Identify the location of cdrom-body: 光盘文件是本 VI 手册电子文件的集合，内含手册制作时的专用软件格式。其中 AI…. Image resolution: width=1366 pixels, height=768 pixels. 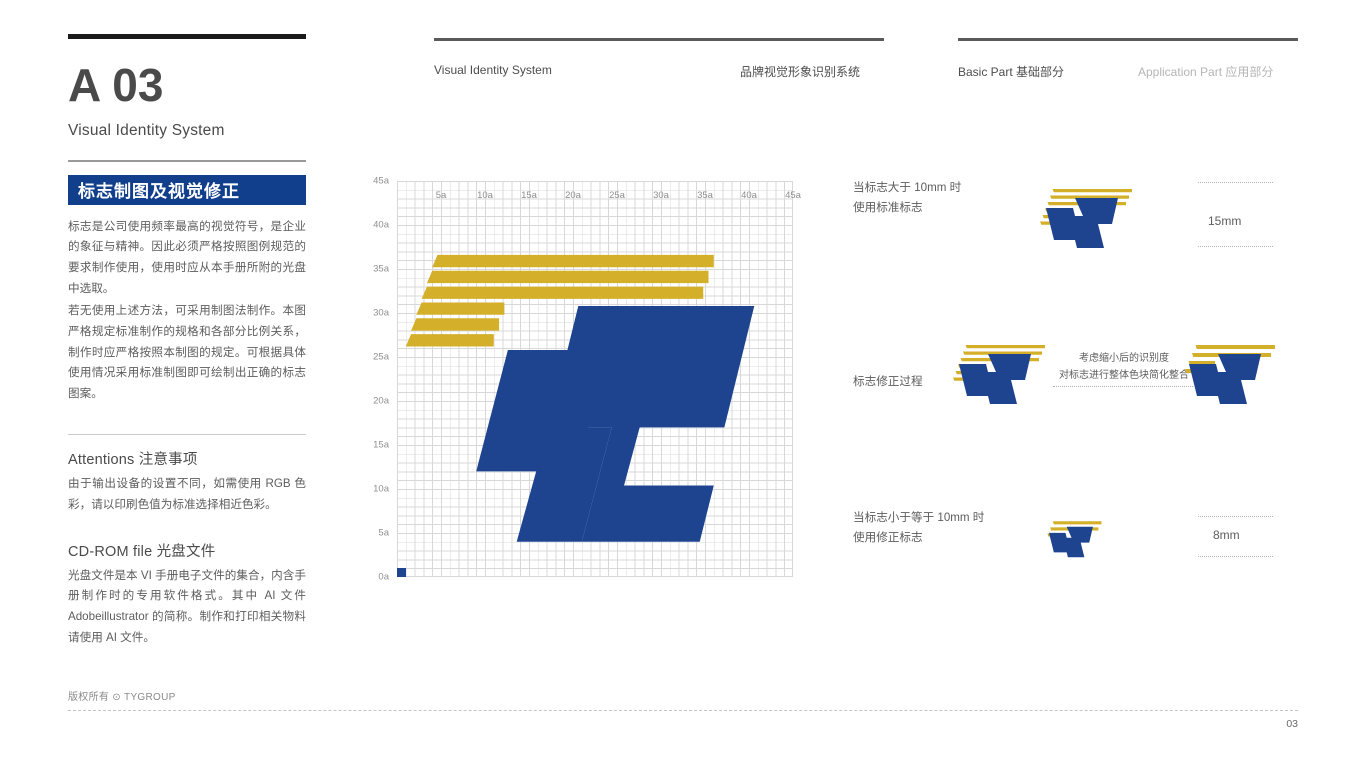
(187, 606).